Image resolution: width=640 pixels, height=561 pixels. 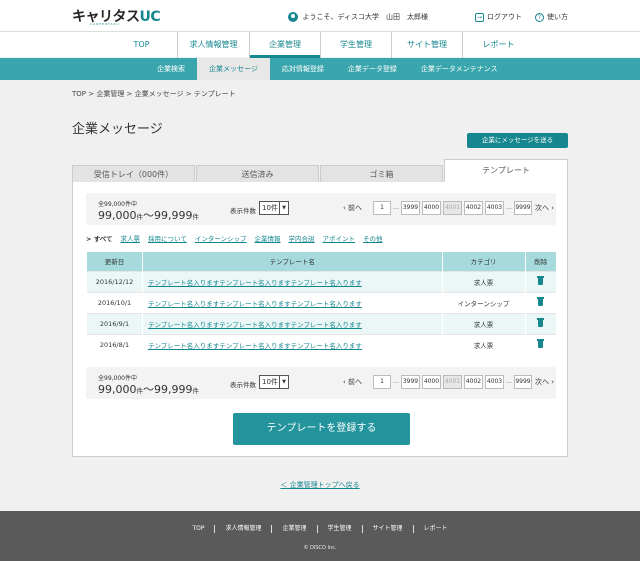 I want to click on page-title: 企業メッセージ, so click(x=117, y=129).